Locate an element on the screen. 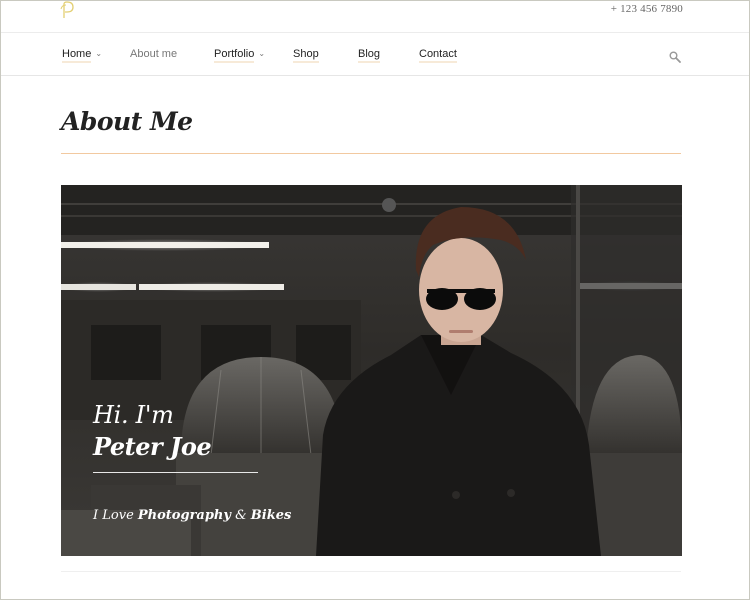 This screenshot has width=750, height=600. hero-name: Peter Joe is located at coordinates (152, 446).